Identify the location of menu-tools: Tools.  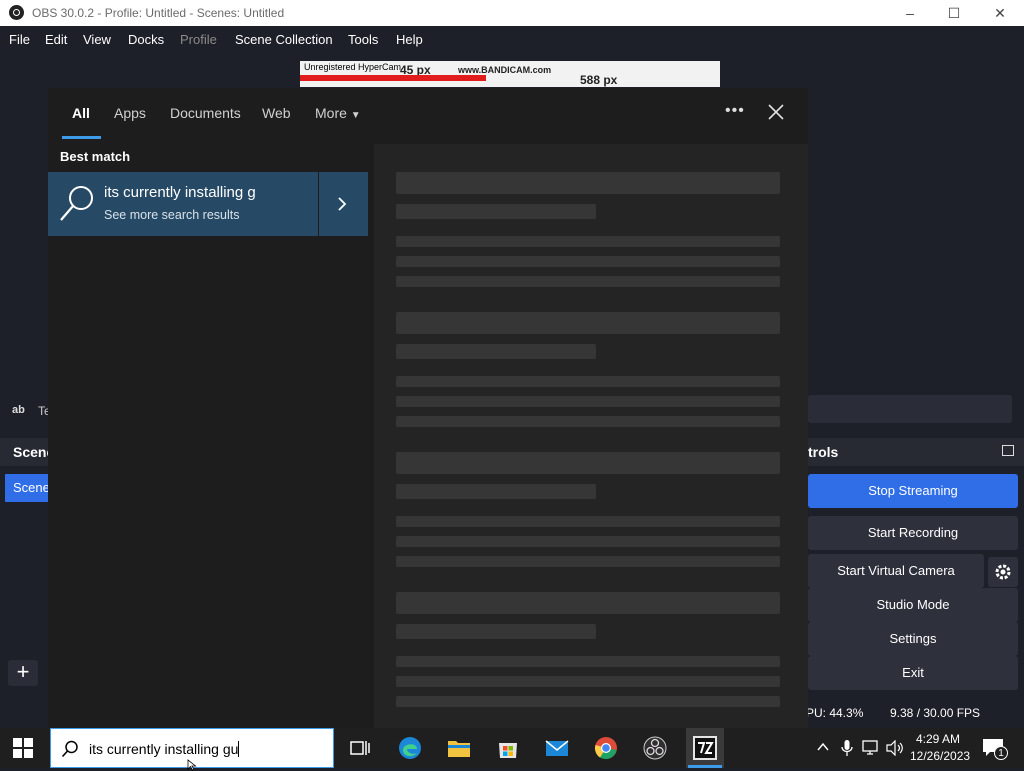
(363, 39).